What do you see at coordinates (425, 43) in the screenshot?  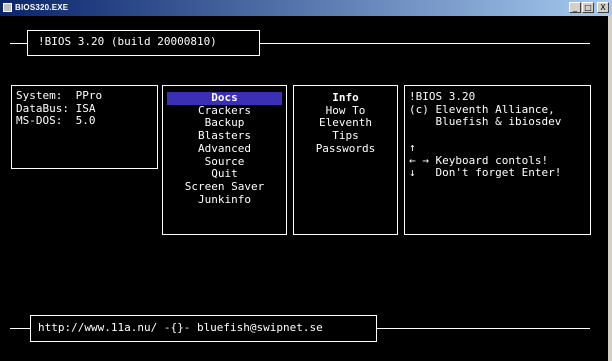 I see `header-rule-right` at bounding box center [425, 43].